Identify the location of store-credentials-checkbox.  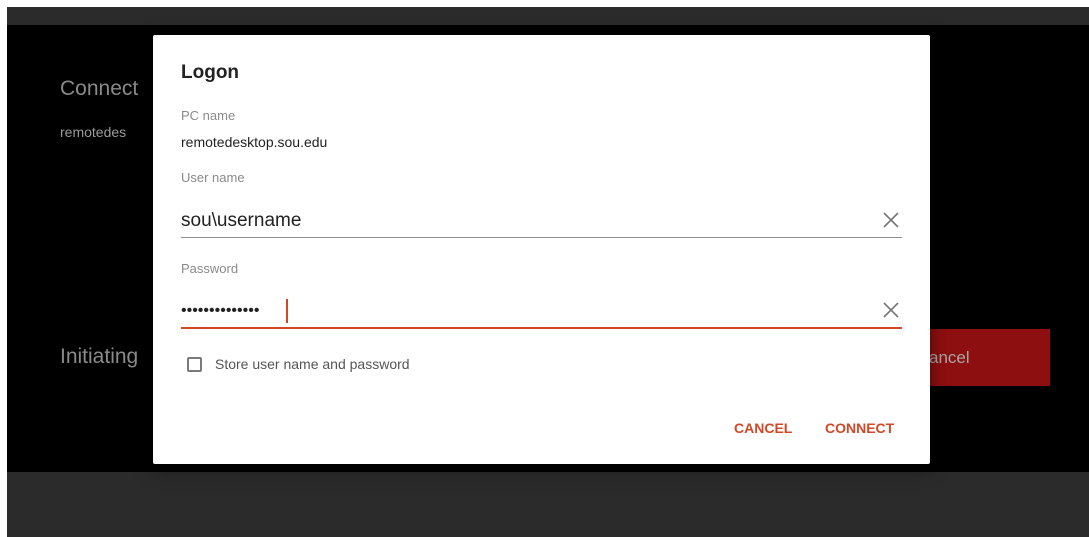
(194, 364).